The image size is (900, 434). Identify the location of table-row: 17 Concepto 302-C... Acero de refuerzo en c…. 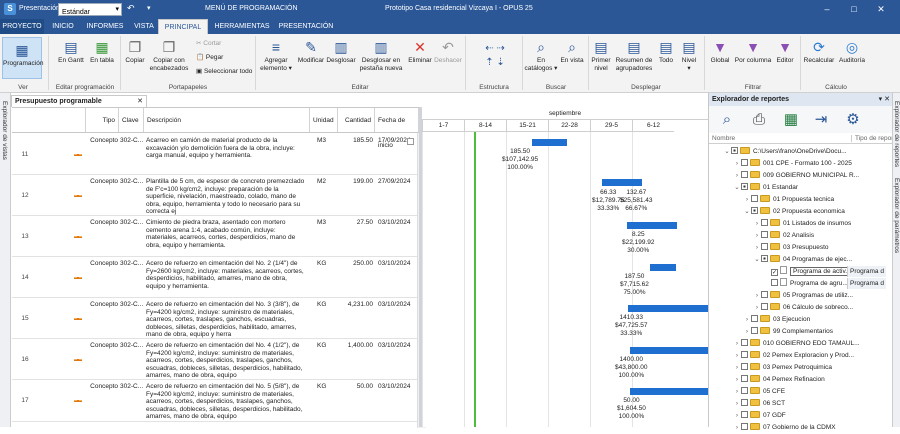
(215, 401).